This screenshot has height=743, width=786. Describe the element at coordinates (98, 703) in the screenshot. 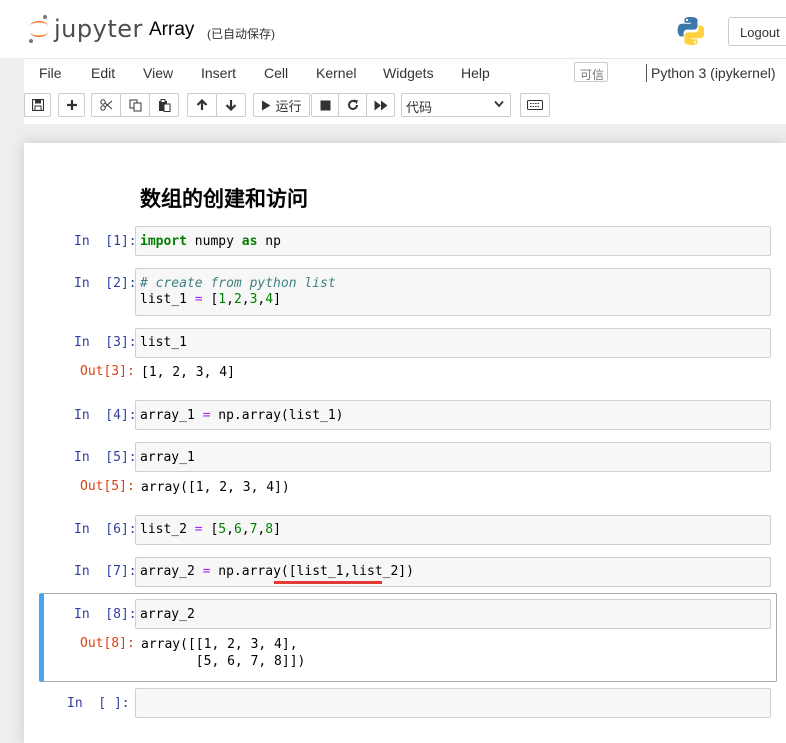

I see `input-prompt: In [ ]:` at that location.